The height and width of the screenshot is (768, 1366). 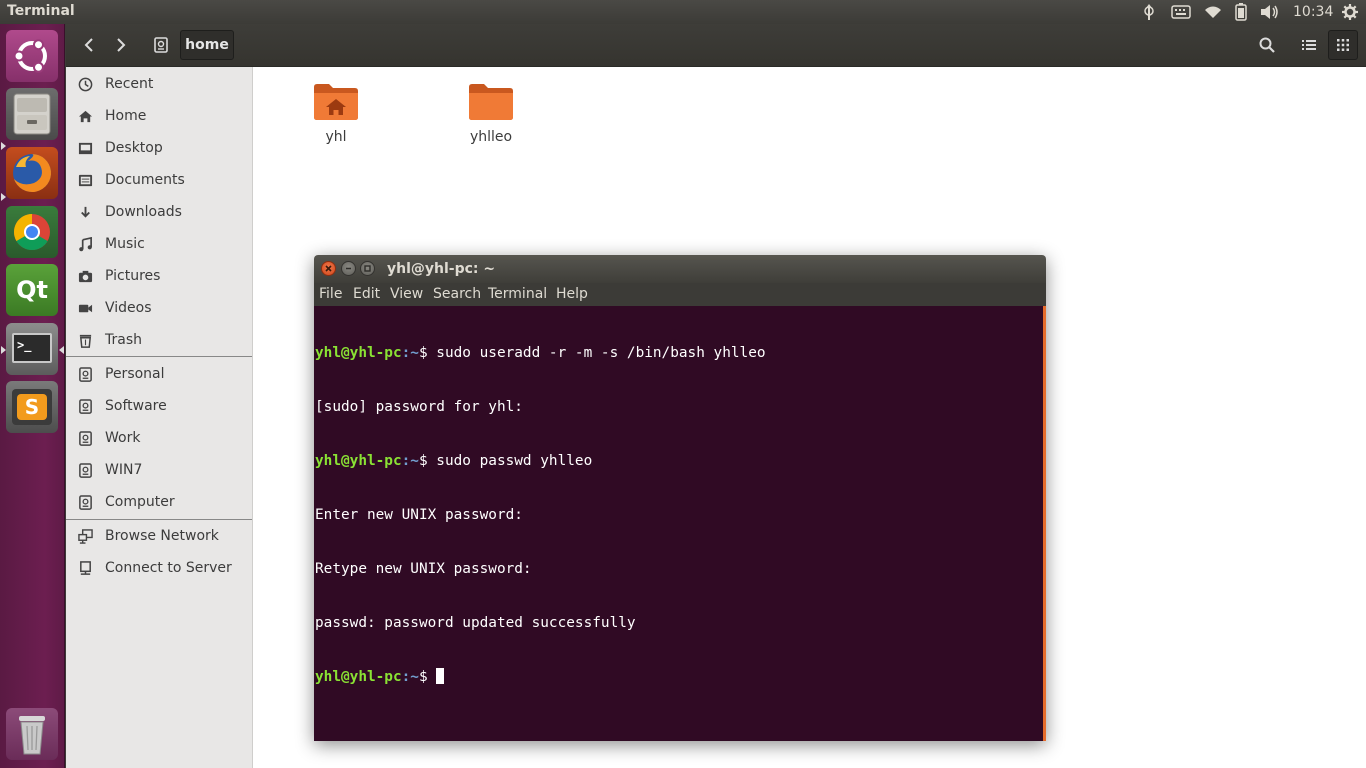 I want to click on keyboard-icon, so click(x=1181, y=12).